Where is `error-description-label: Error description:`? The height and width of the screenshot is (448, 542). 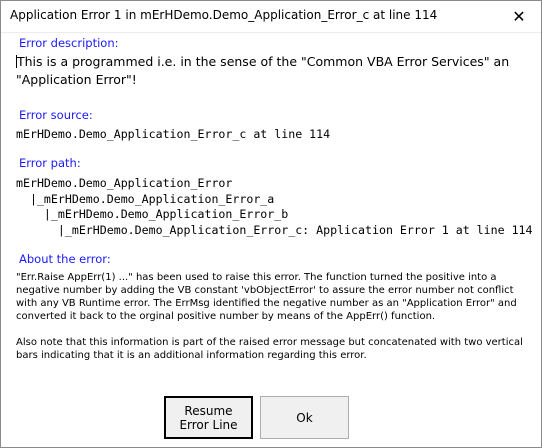
error-description-label: Error description: is located at coordinates (69, 43).